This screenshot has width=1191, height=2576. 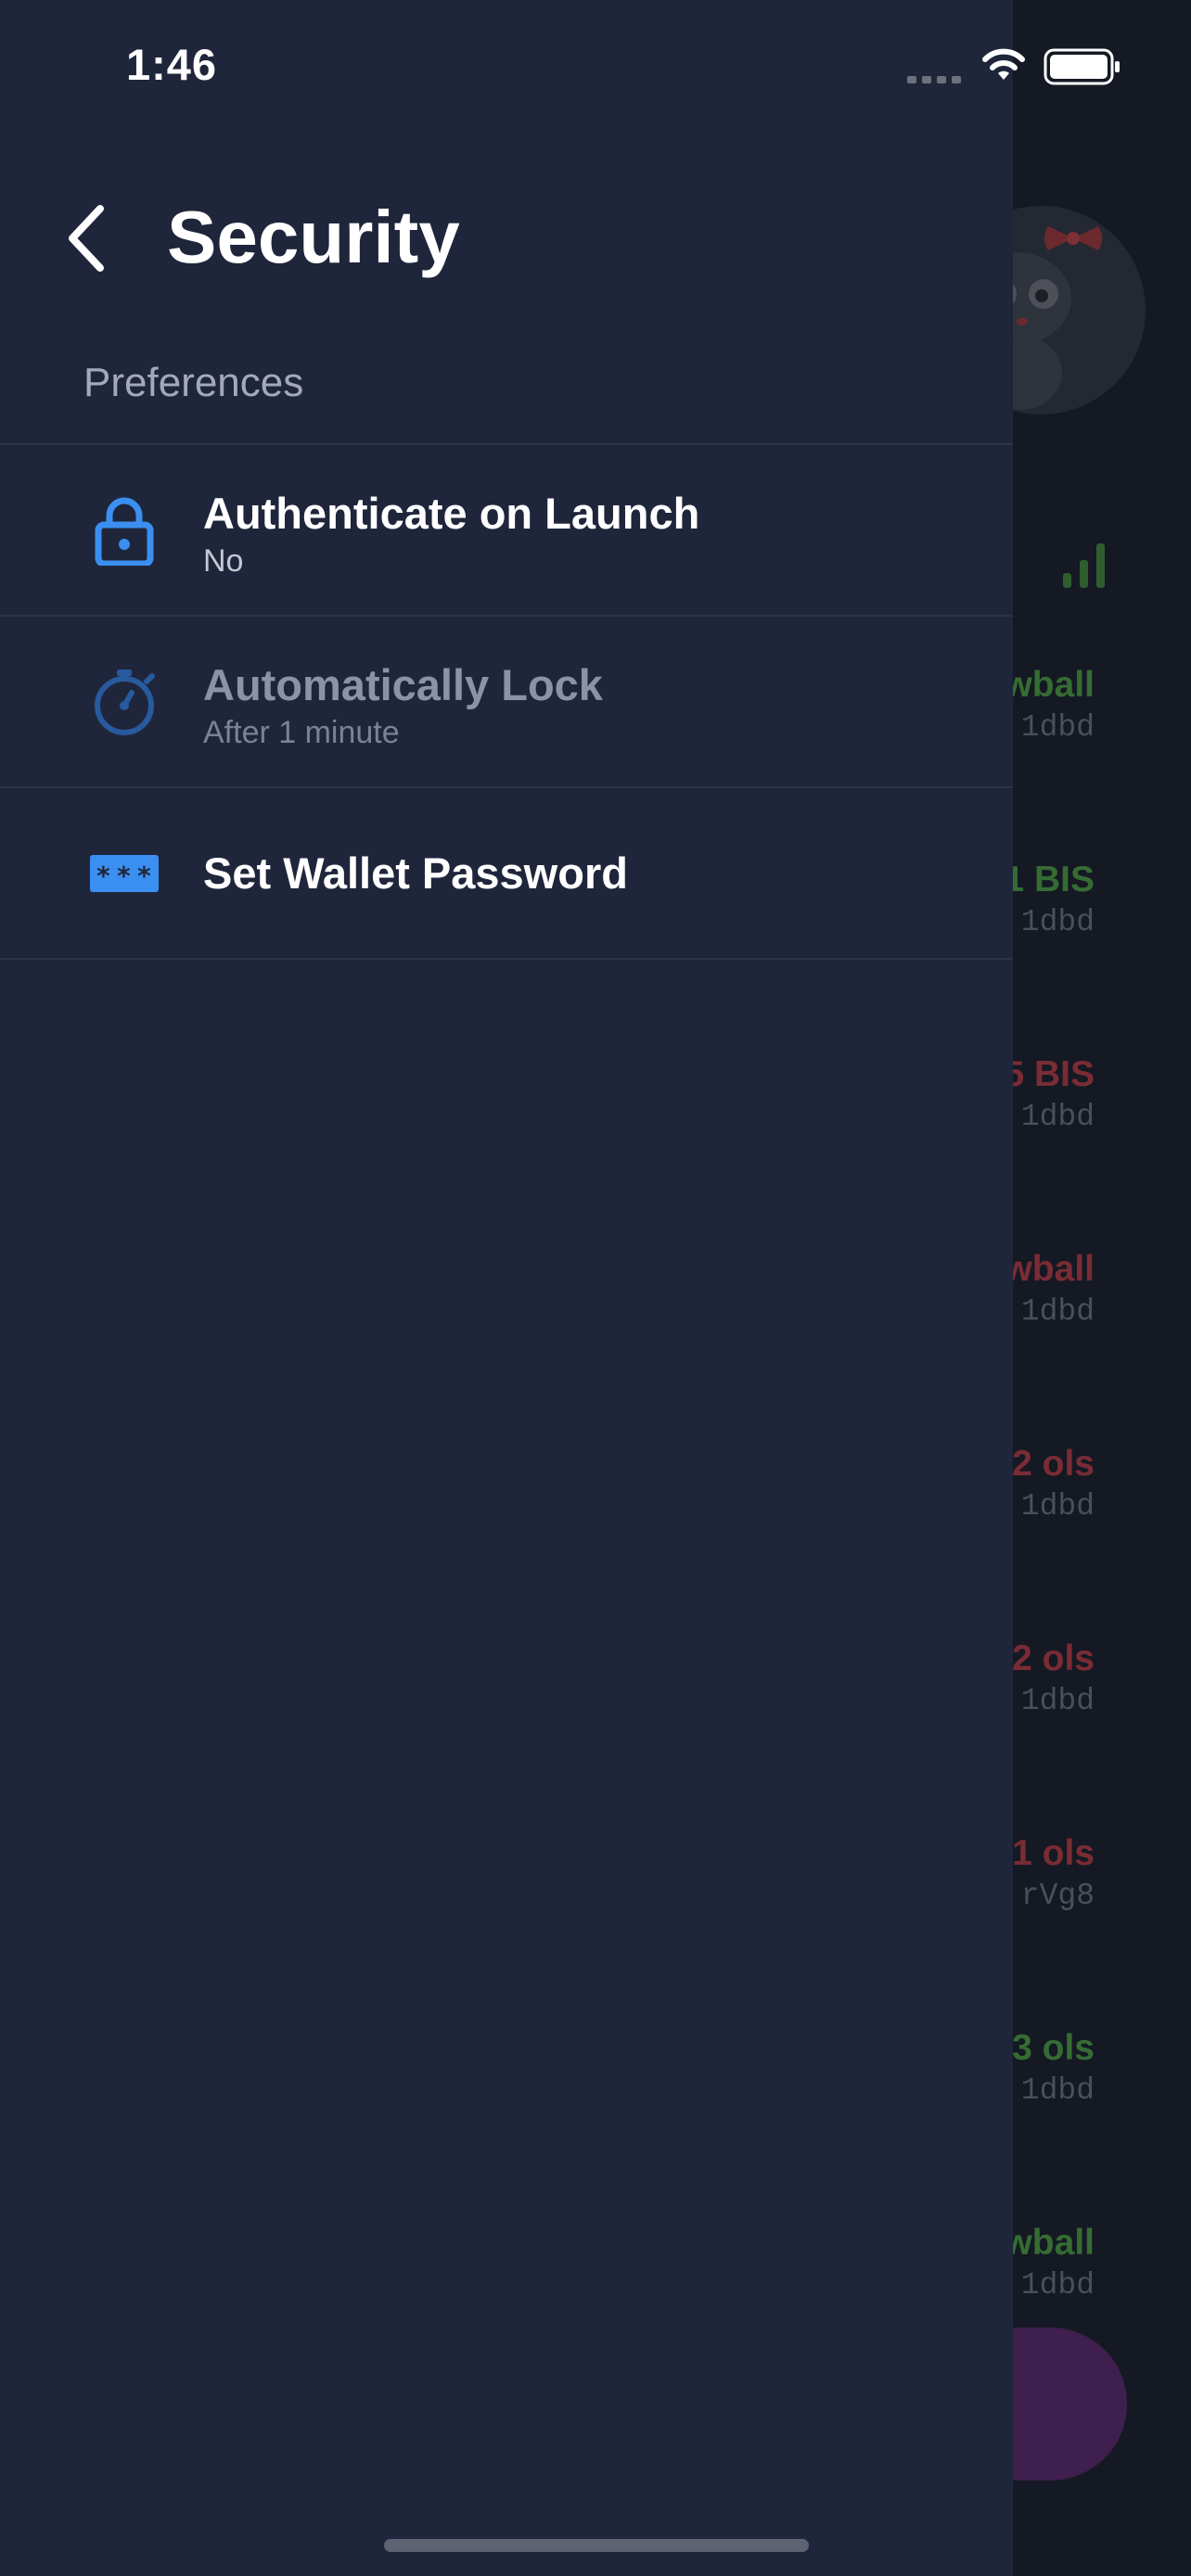 What do you see at coordinates (1082, 66) in the screenshot?
I see `battery-icon` at bounding box center [1082, 66].